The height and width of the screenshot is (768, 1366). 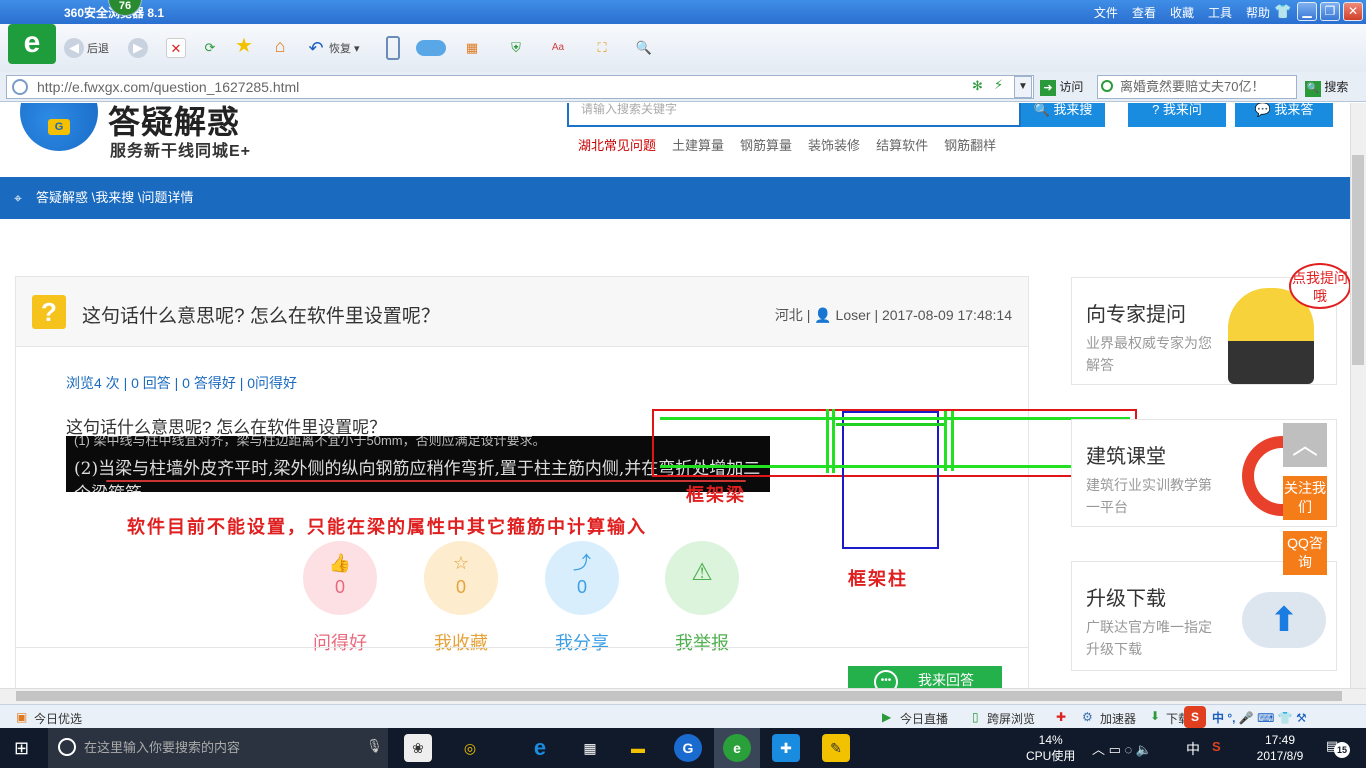 I want to click on windows-start-icon: ⊞, so click(x=21, y=748).